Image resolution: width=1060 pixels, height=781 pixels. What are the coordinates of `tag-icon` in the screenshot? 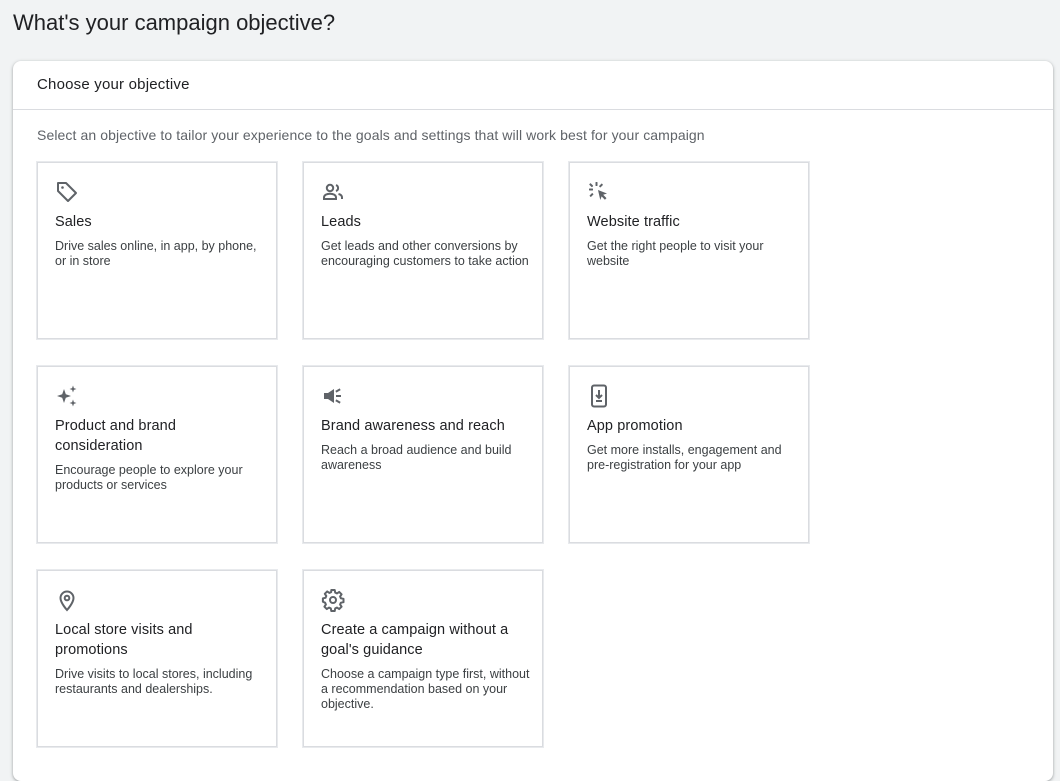 It's located at (67, 192).